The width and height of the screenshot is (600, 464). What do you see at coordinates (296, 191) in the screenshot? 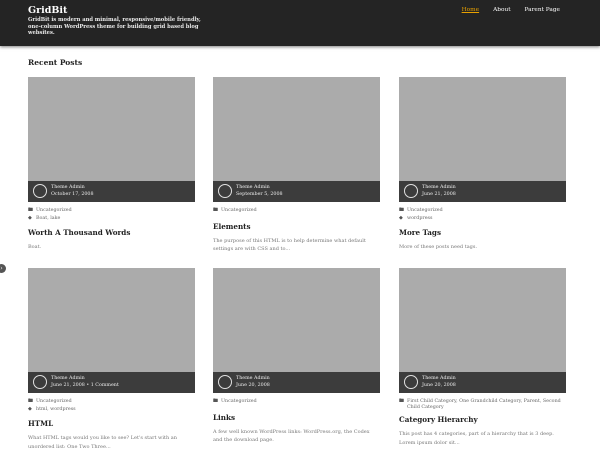
I see `post-meta-bar: Theme Admin September 5, 2008` at bounding box center [296, 191].